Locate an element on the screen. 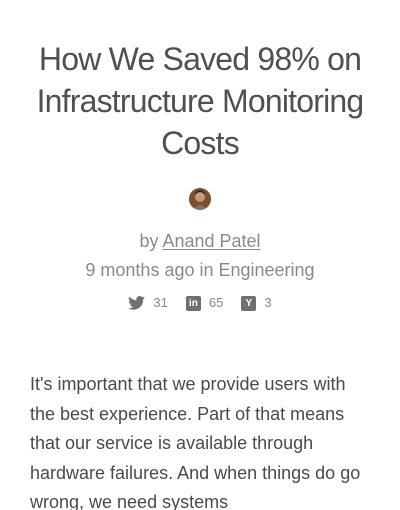 The width and height of the screenshot is (400, 510). linkedin-icon: in is located at coordinates (193, 303).